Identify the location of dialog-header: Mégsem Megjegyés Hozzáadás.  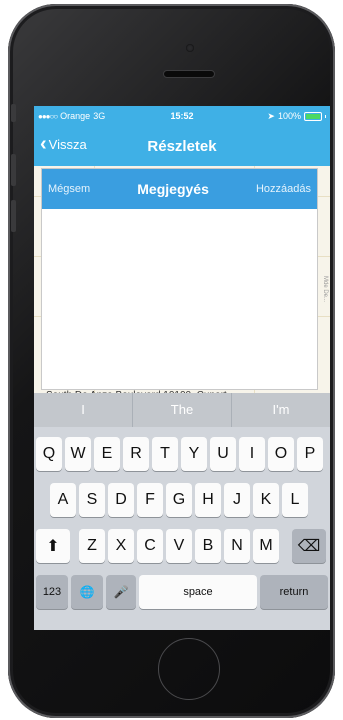
(179, 189).